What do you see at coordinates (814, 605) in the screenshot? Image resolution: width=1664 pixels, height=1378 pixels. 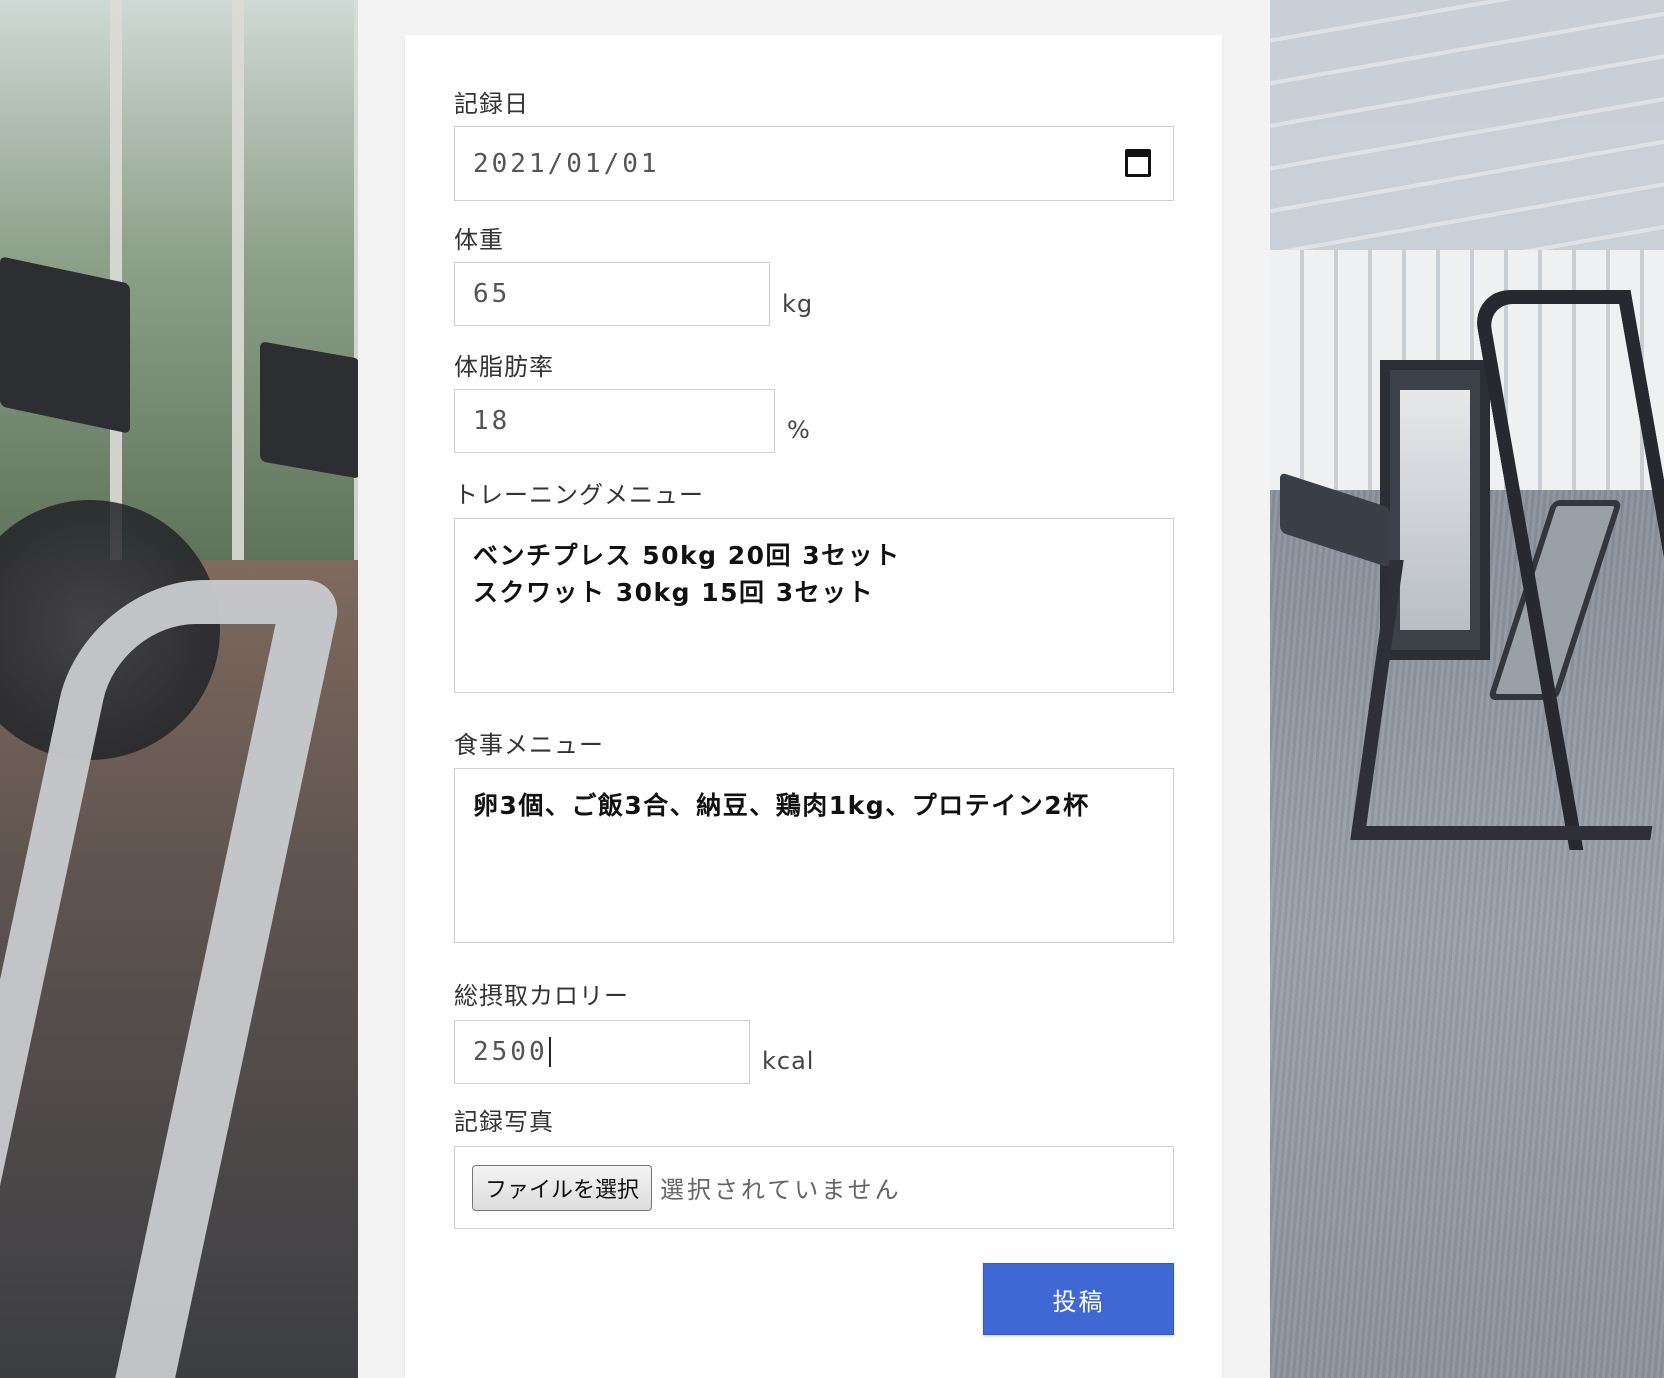 I see `training-textarea: ベンチプレス 50kg 20回 3セット スクワット 30kg 15回 3セット` at bounding box center [814, 605].